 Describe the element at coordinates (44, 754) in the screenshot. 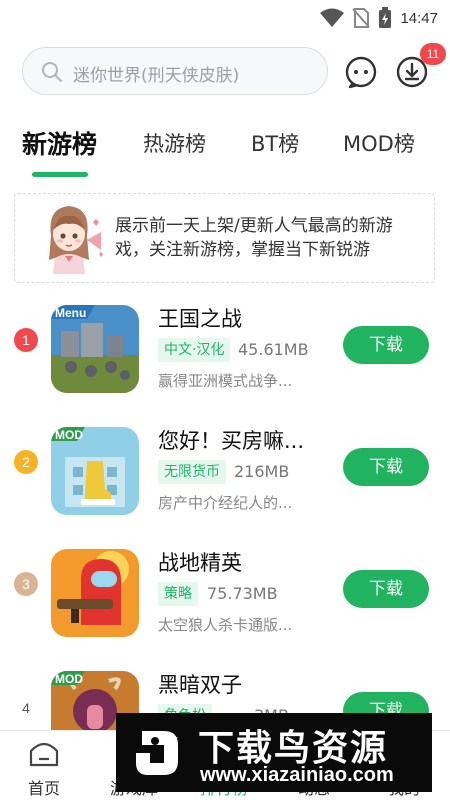

I see `home-icon` at that location.